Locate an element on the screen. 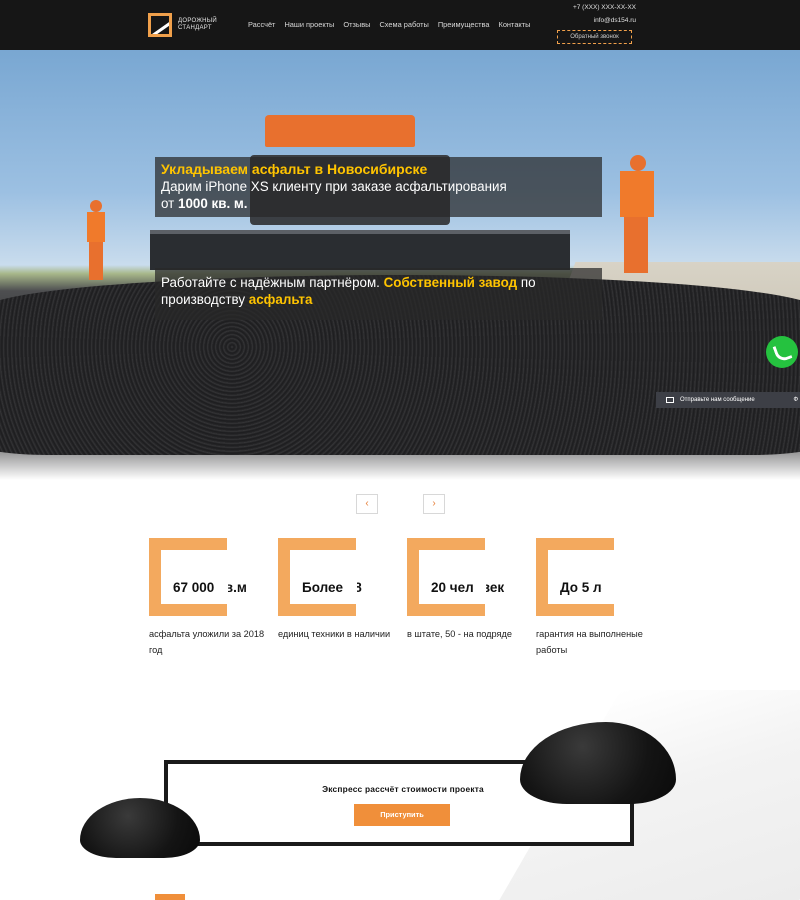  callback-button: Обратный звонок is located at coordinates (594, 37).